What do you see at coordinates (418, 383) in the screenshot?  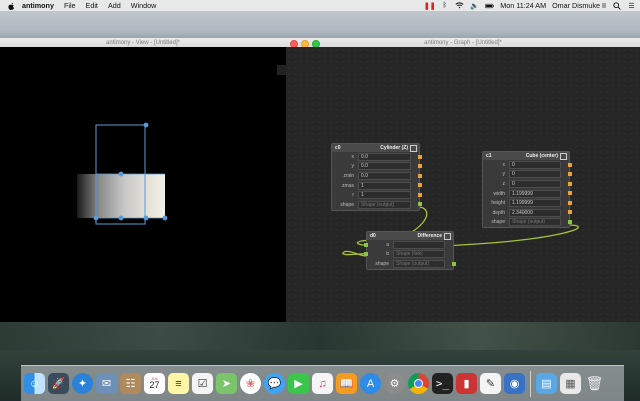 I see `chrome-icon` at bounding box center [418, 383].